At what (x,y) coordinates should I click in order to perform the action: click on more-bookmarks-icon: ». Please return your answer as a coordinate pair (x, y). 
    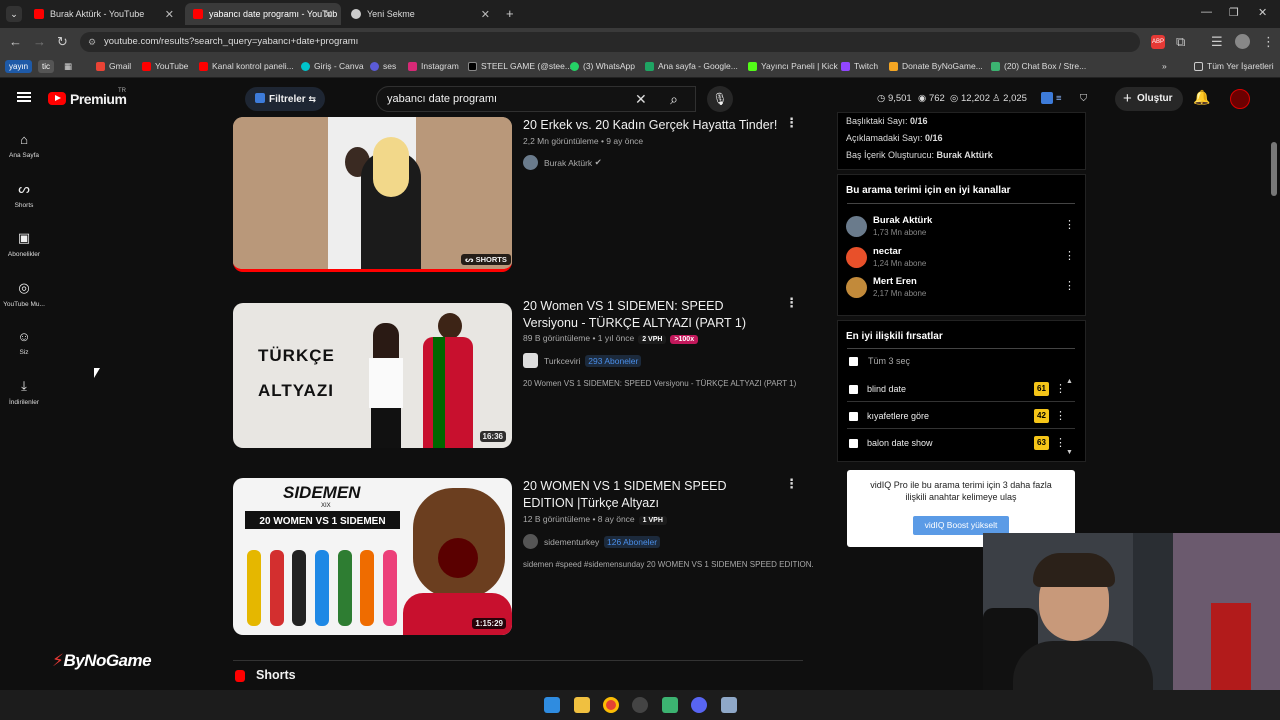
    Looking at the image, I should click on (1164, 66).